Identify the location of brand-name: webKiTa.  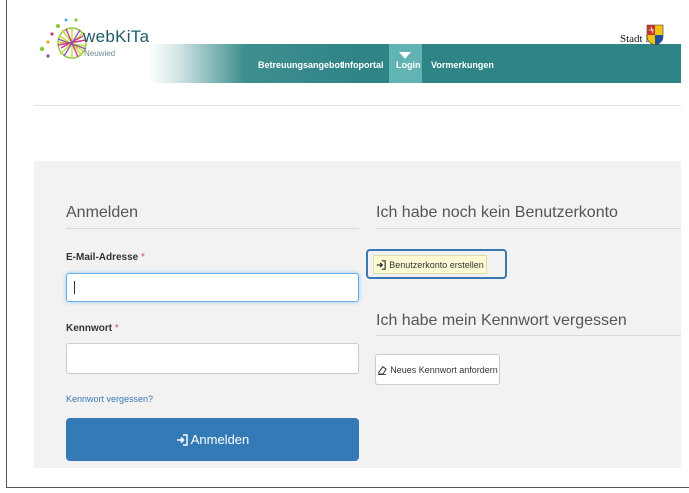
(116, 36).